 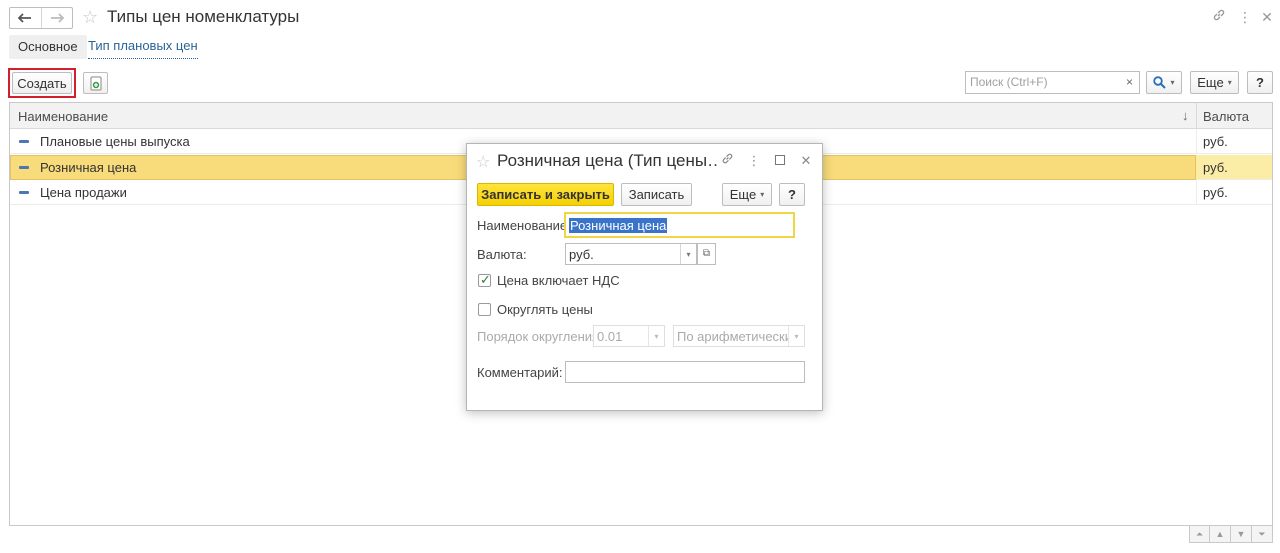 What do you see at coordinates (1262, 534) in the screenshot?
I see `scroll-bottom-icon: ⏷` at bounding box center [1262, 534].